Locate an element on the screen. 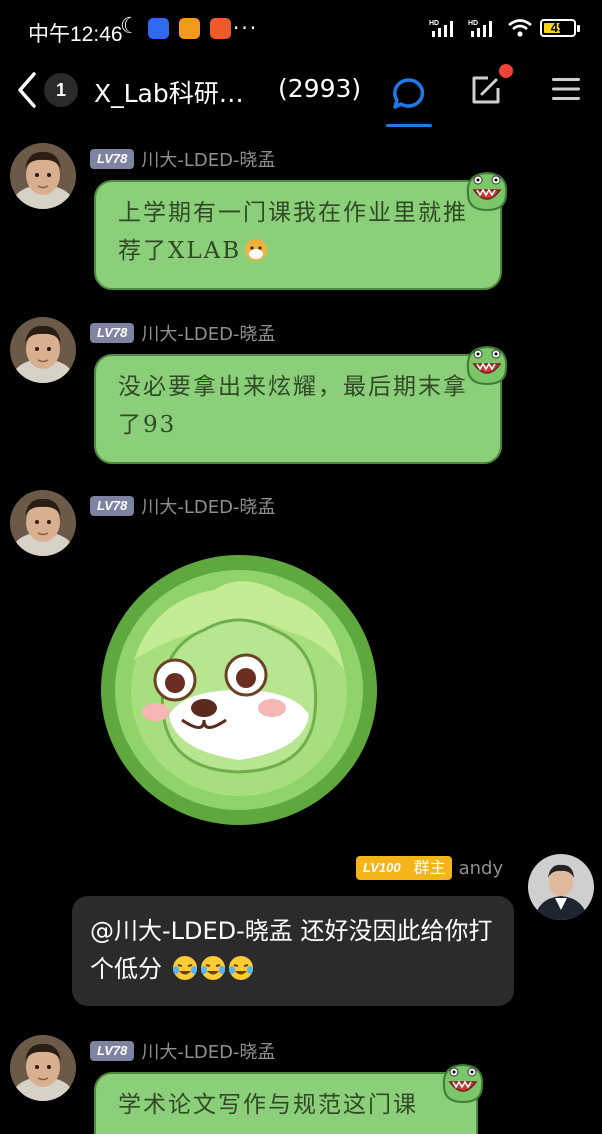 Image resolution: width=602 pixels, height=1134 pixels. message-bubble: @川大-LDED-晓孟 还好没因此给你打个低分 is located at coordinates (293, 951).